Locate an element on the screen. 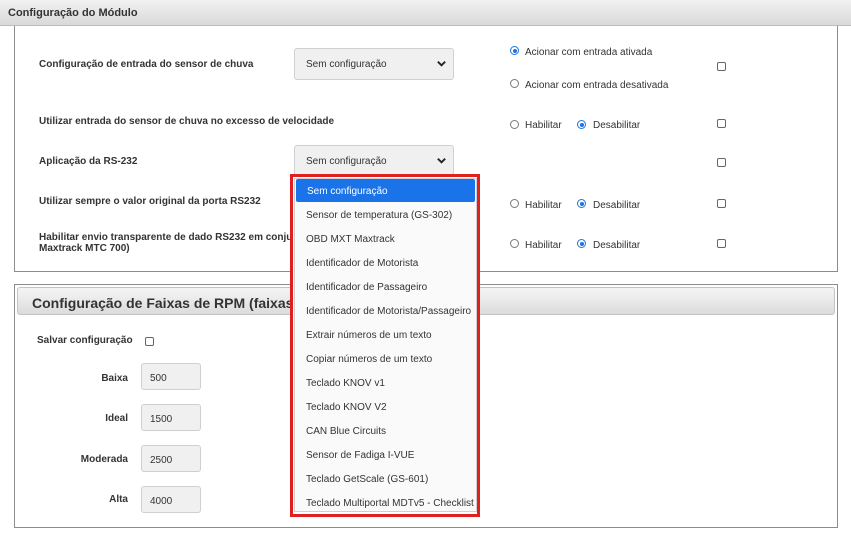 Image resolution: width=851 pixels, height=533 pixels. rain-active-radio is located at coordinates (514, 50).